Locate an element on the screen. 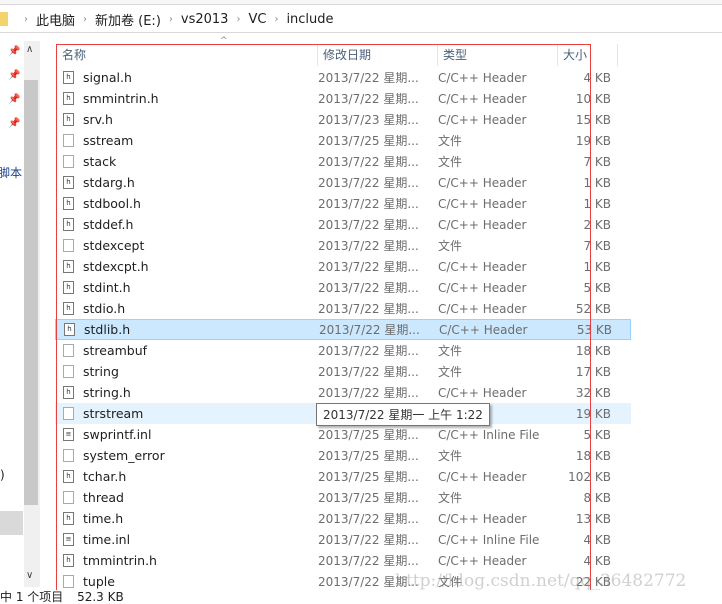 The width and height of the screenshot is (722, 604). file-row: streambuf 2013/7/22 星期... 文件 18 KB is located at coordinates (343, 350).